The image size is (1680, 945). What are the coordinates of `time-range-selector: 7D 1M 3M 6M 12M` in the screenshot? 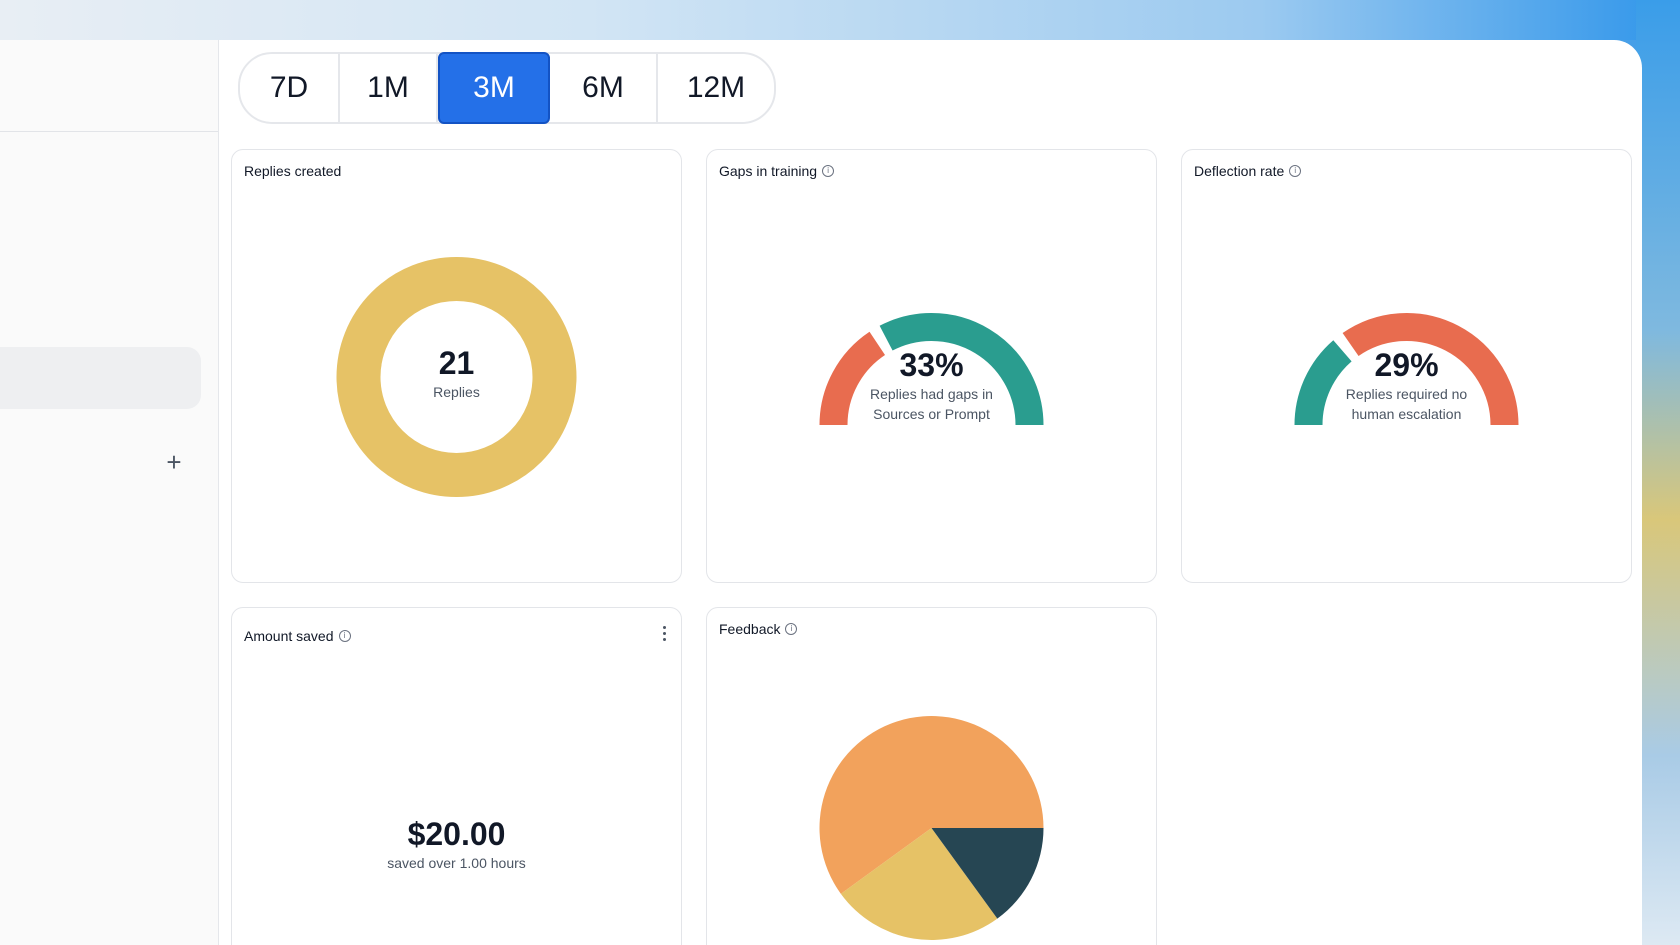 It's located at (507, 88).